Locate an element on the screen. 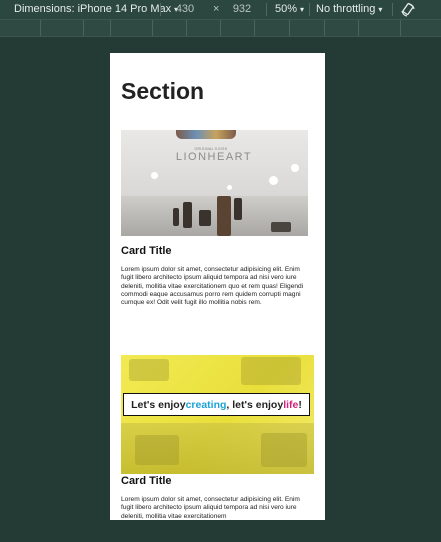  rotate-icon is located at coordinates (408, 10).